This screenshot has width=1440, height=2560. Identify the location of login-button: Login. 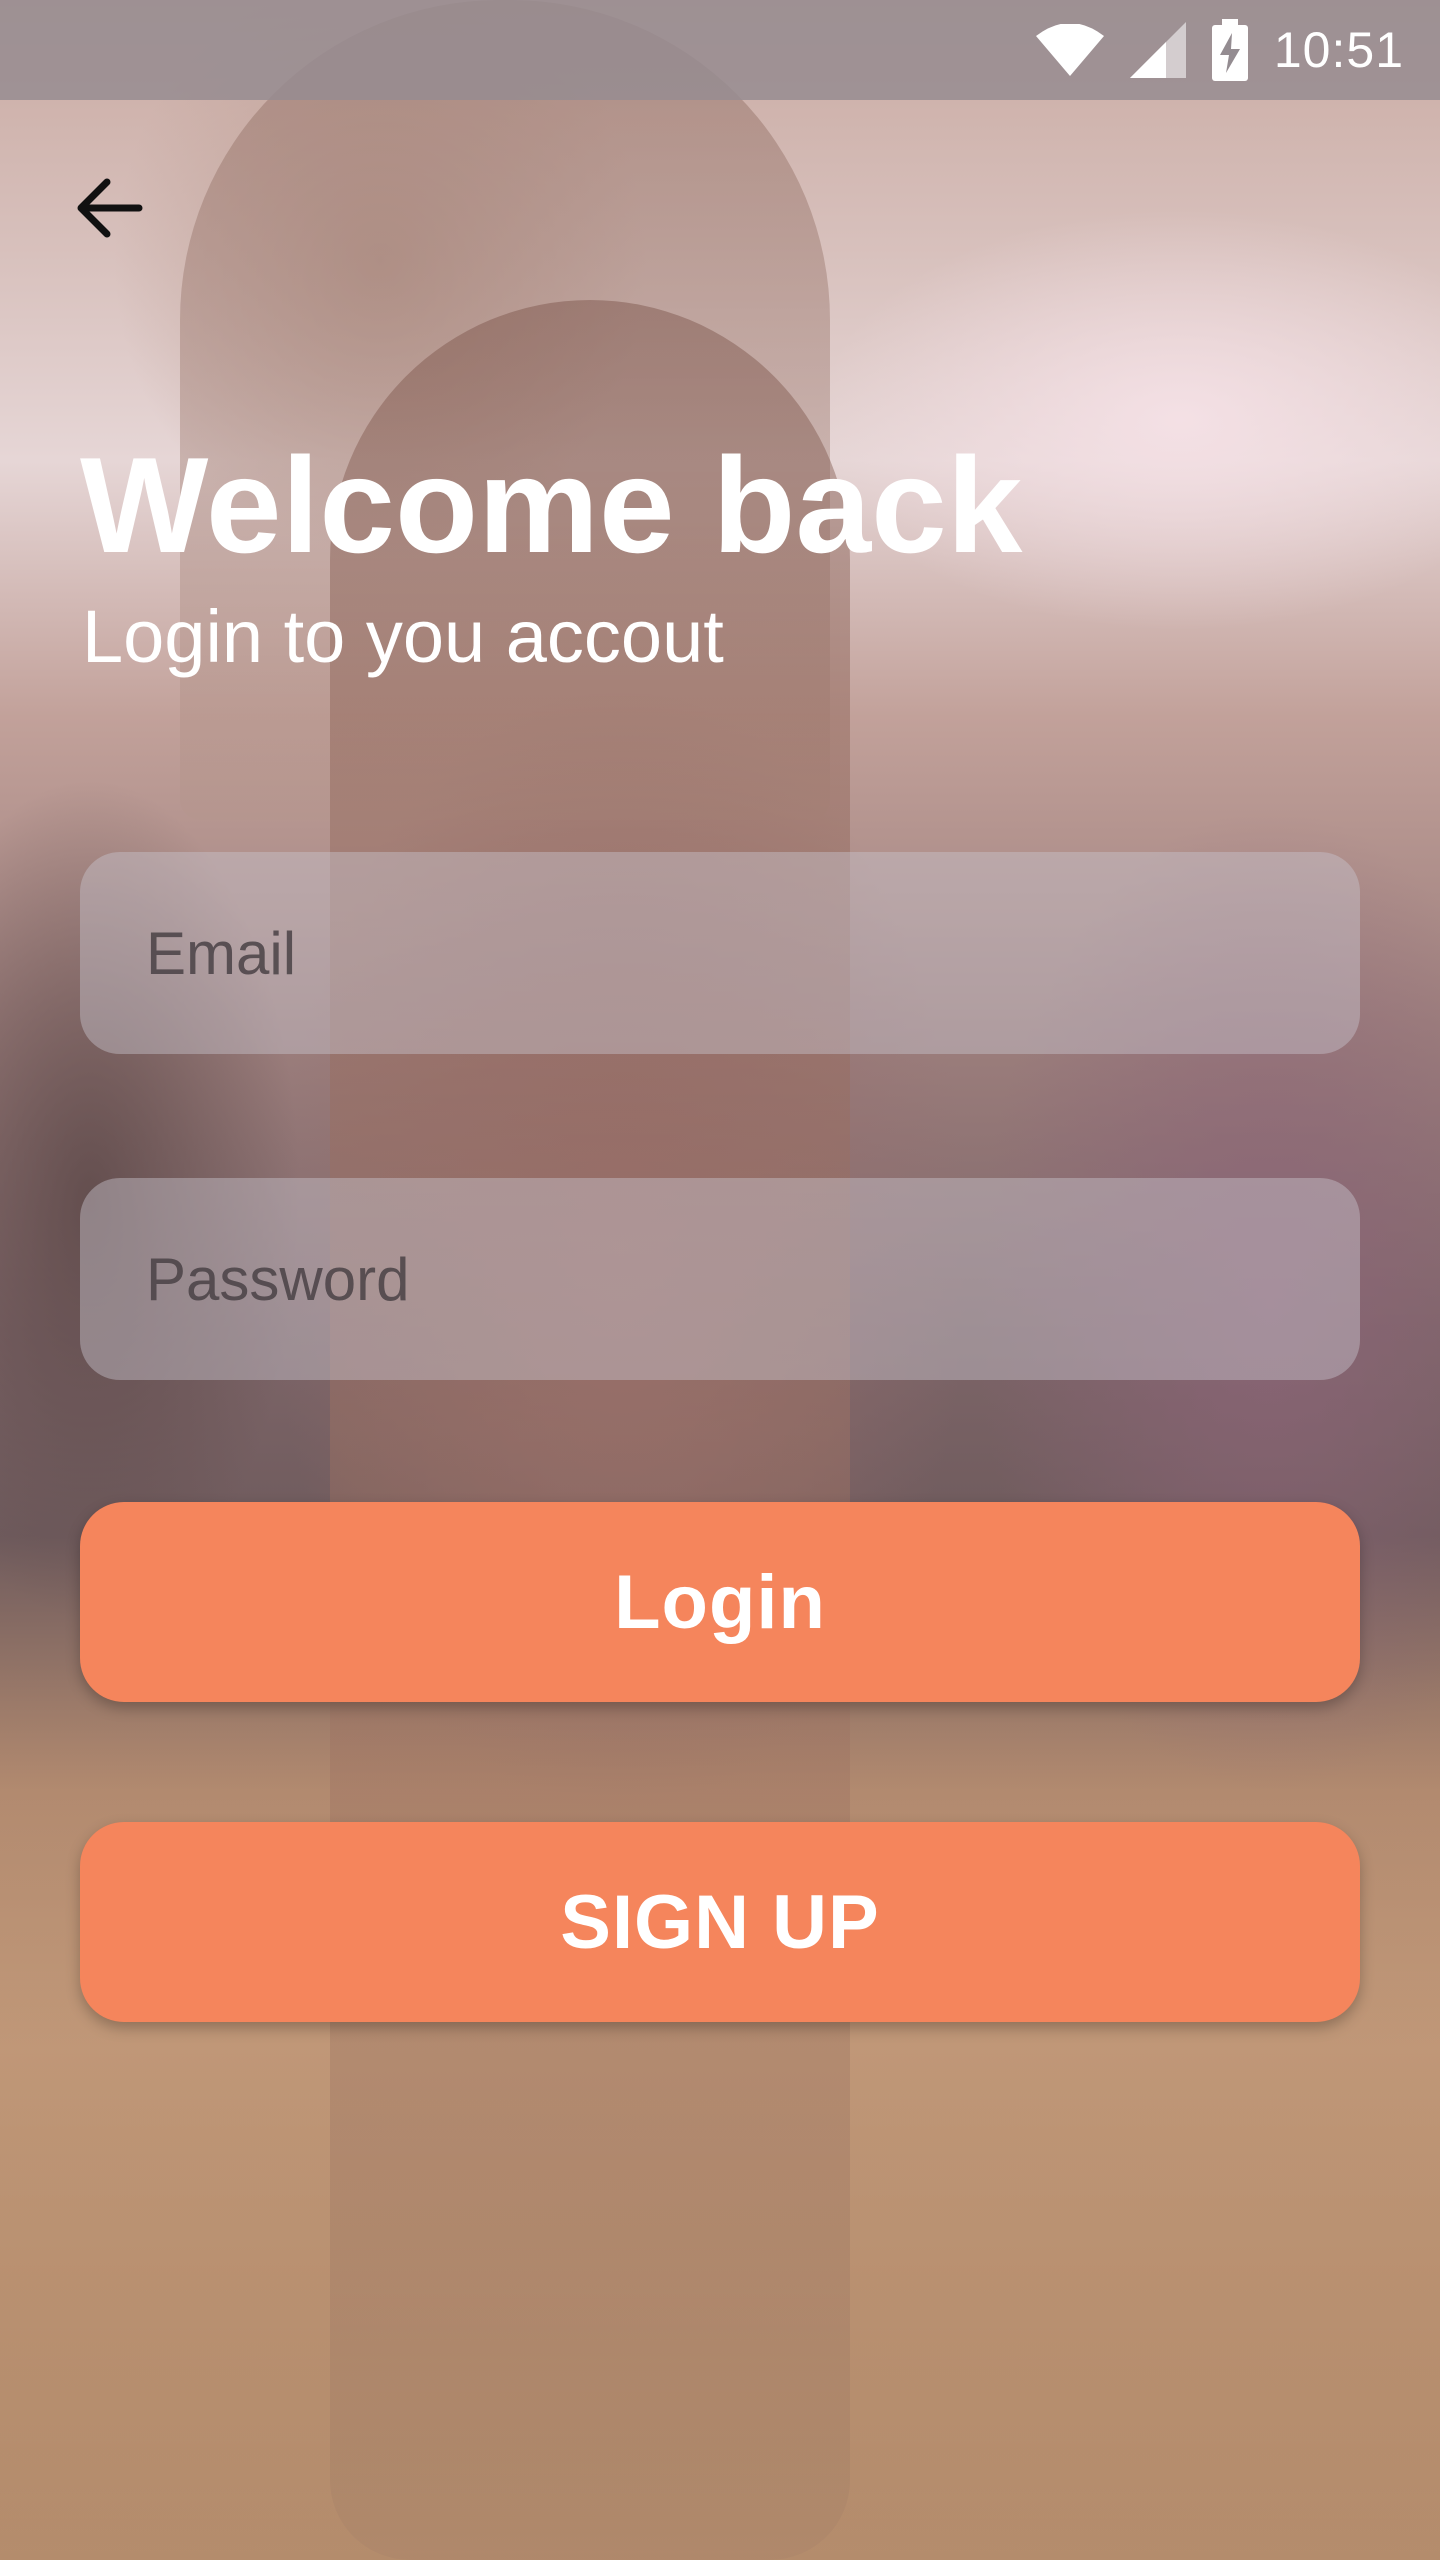
(720, 1602).